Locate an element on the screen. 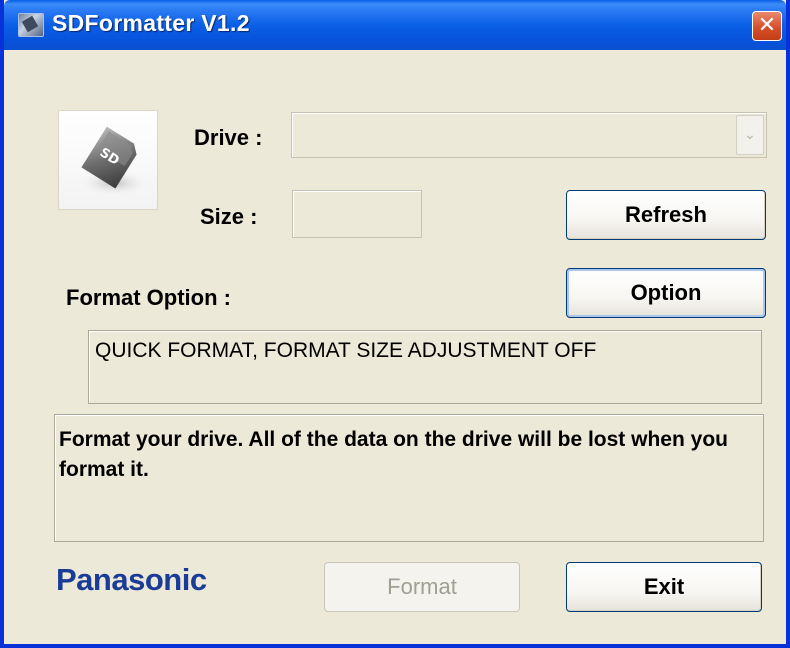 This screenshot has width=790, height=648. sd-card-icon is located at coordinates (31, 25).